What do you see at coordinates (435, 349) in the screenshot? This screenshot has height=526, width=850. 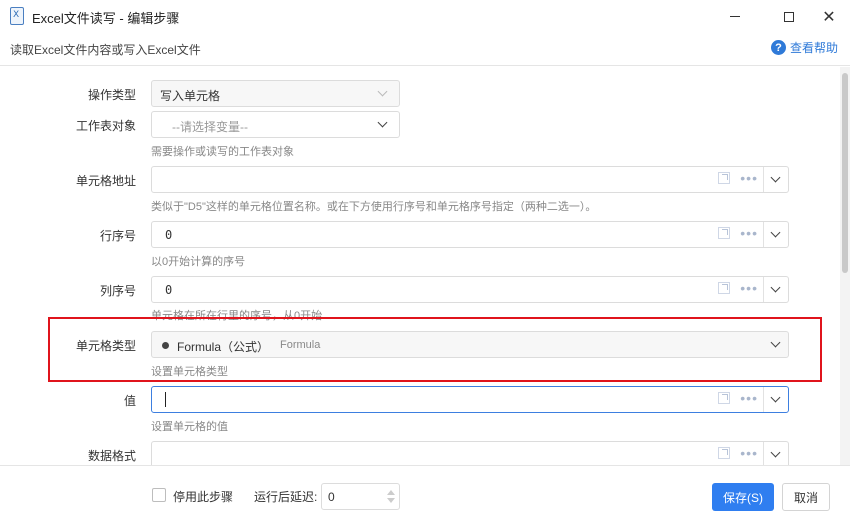 I see `highlight-box` at bounding box center [435, 349].